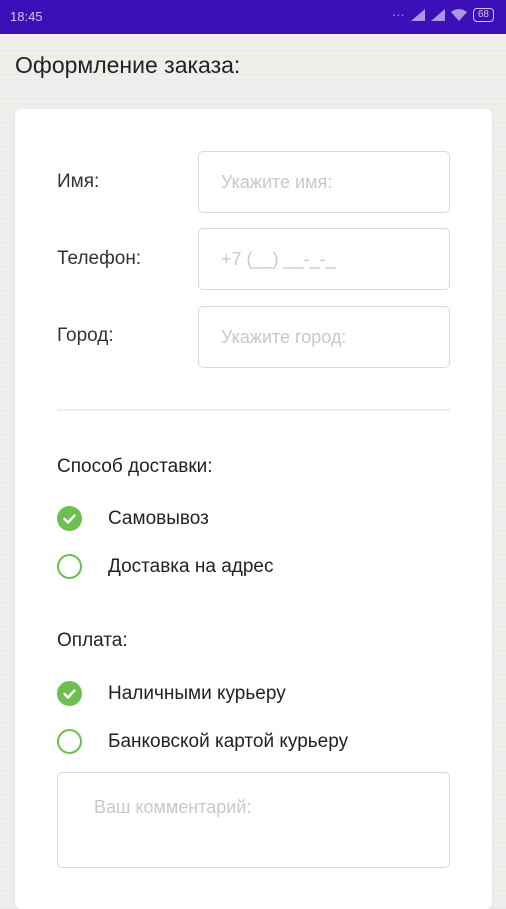 The height and width of the screenshot is (909, 506). I want to click on dots-icon: ···, so click(398, 14).